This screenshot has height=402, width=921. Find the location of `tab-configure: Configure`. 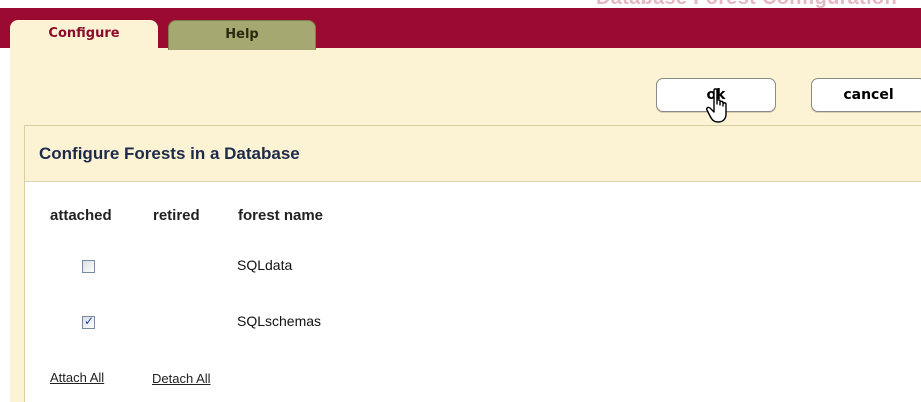

tab-configure: Configure is located at coordinates (84, 35).